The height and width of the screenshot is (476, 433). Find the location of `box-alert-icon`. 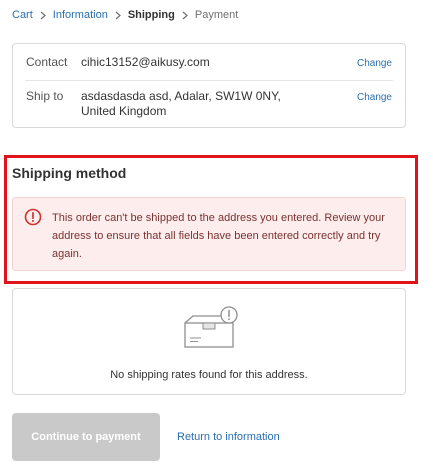

box-alert-icon is located at coordinates (211, 327).